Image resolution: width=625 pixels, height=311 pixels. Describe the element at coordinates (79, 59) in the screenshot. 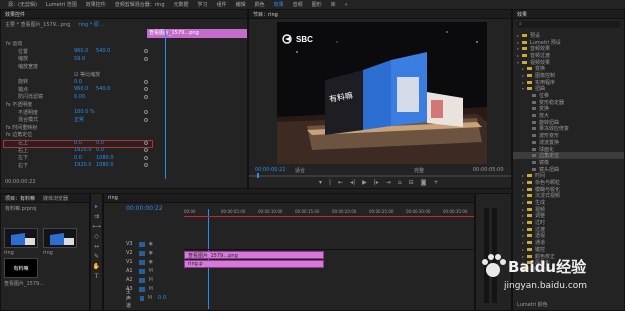

I see `effect-value-1: 59.0` at that location.